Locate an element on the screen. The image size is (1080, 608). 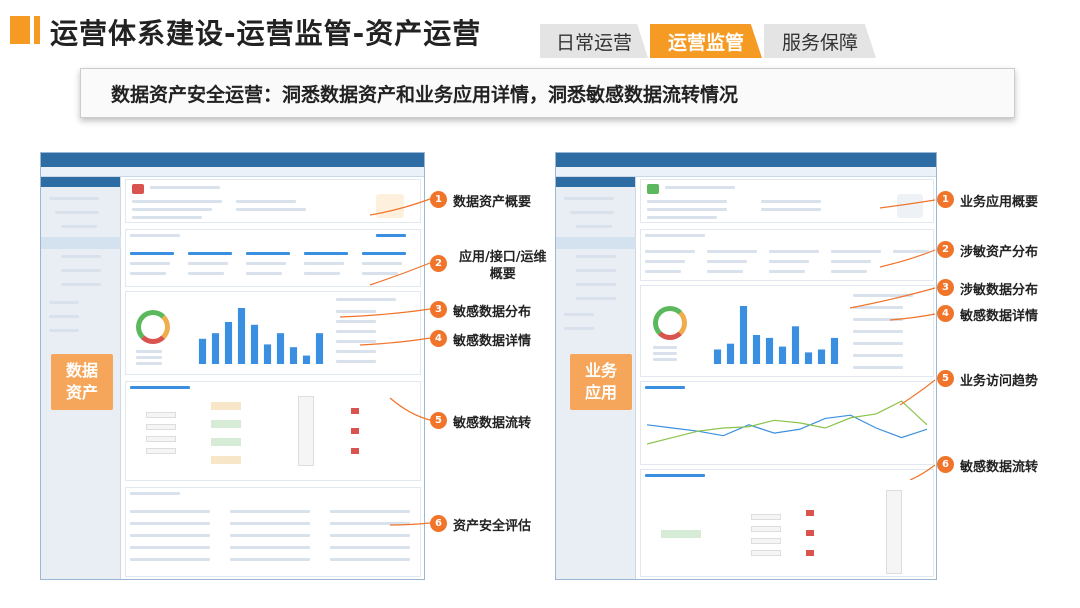
right-annotation-num-1: 1 is located at coordinates (945, 199).